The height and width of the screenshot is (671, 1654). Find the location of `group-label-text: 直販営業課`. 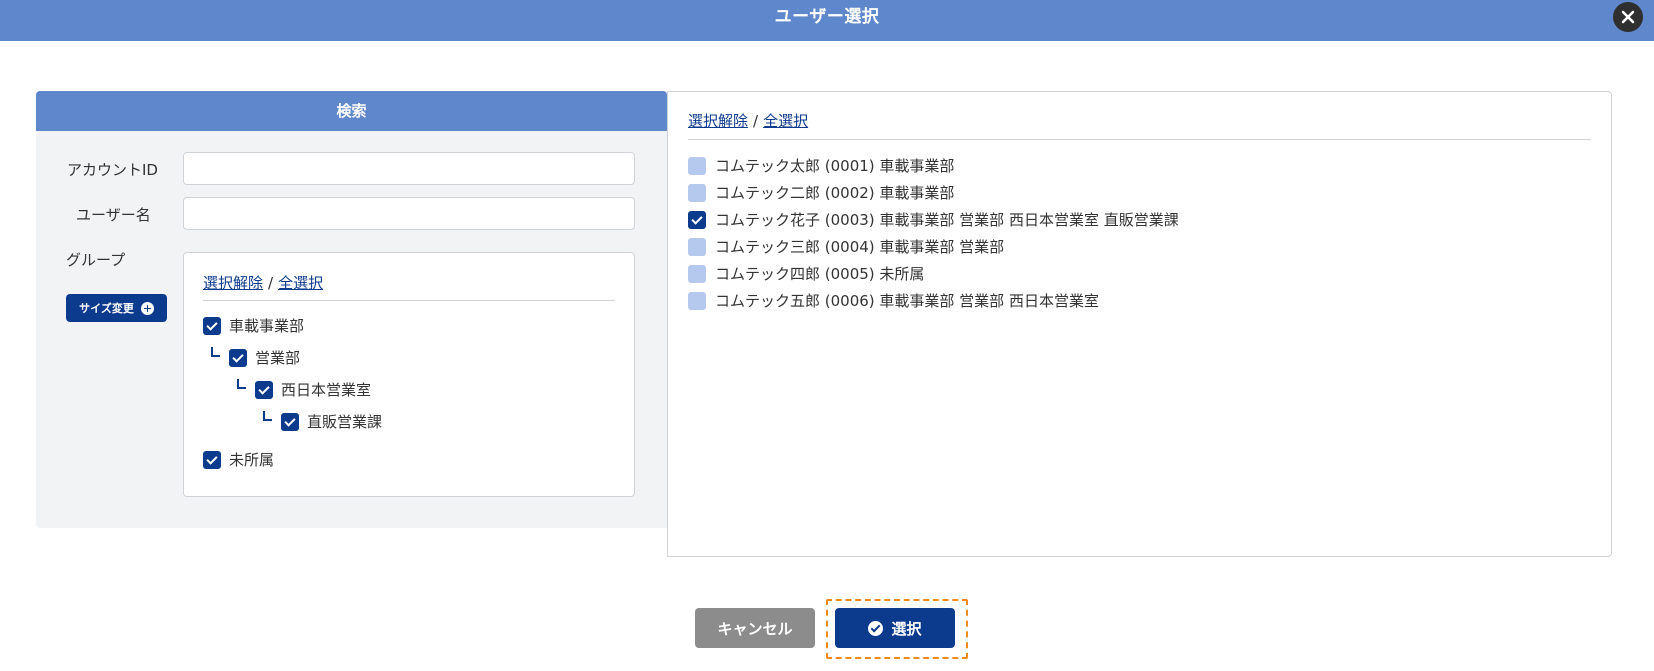

group-label-text: 直販営業課 is located at coordinates (345, 422).